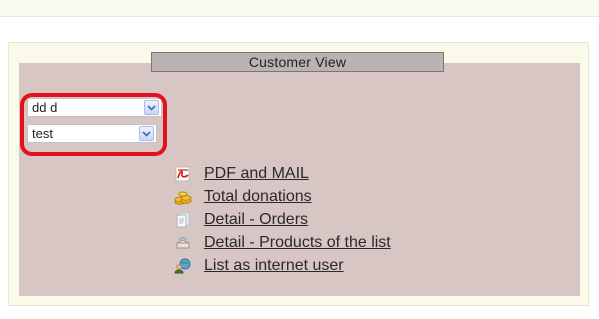  I want to click on link-detail-products-label: Detail - Products of the list, so click(297, 243).